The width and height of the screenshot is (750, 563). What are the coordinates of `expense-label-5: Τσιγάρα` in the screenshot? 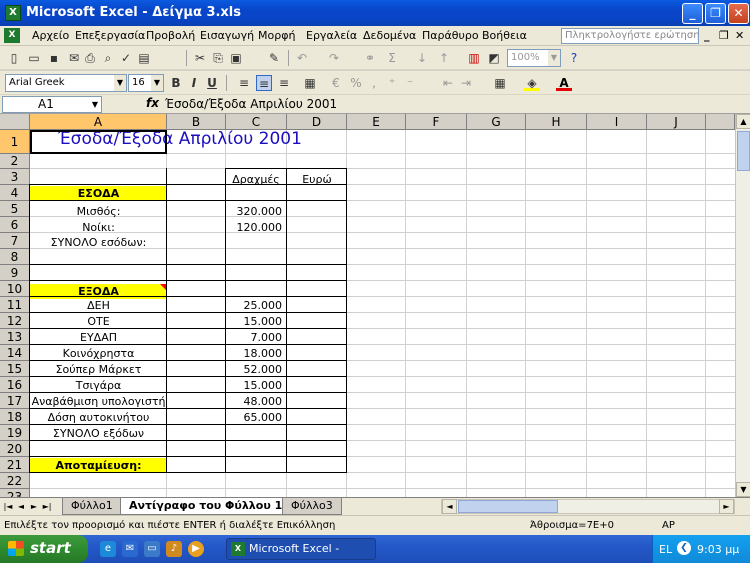 It's located at (98, 385).